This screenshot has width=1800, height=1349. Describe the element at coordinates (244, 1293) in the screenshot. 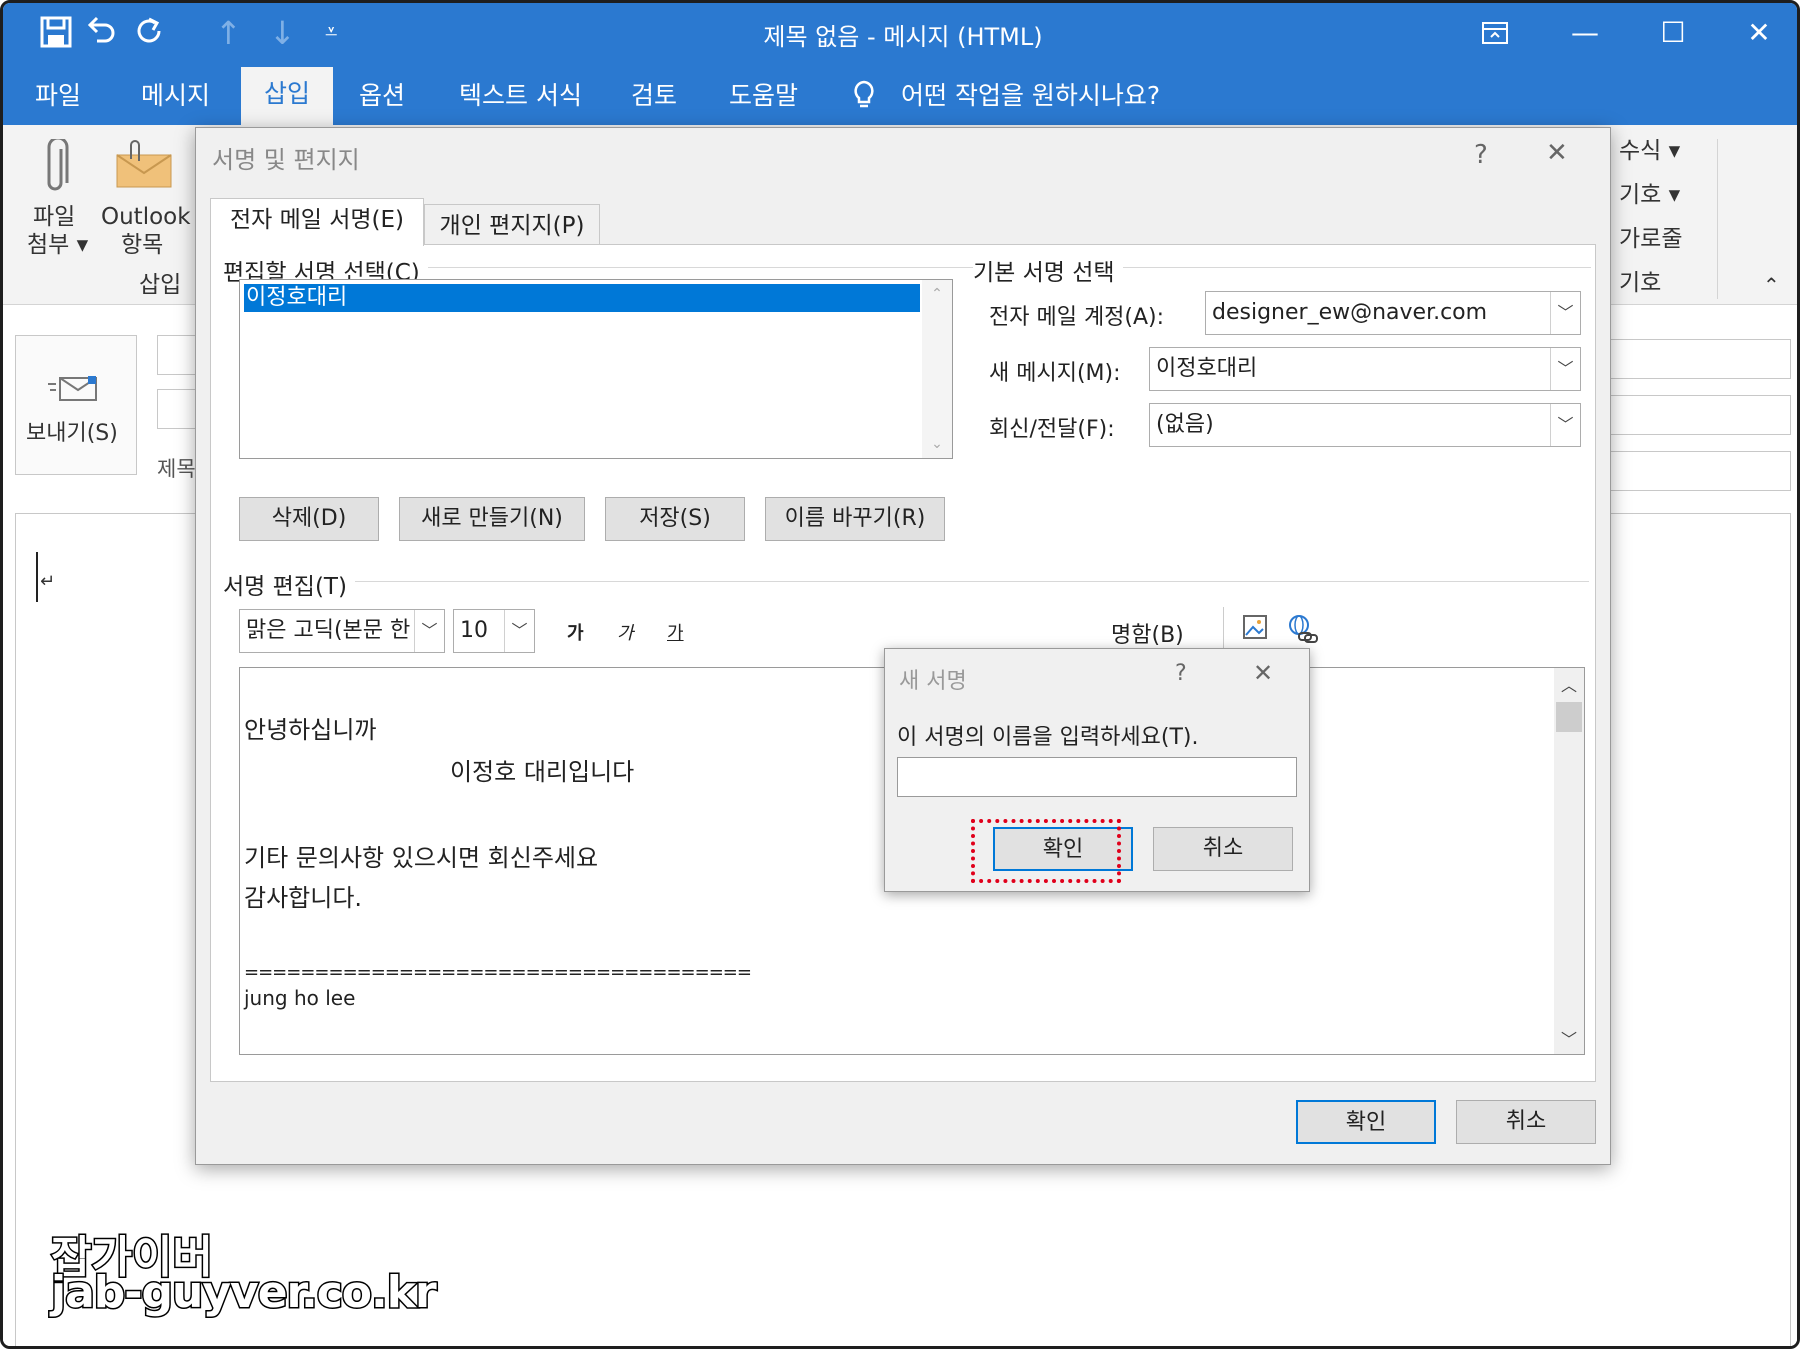

I see `watermark-url: jab-guyver.co.kr` at that location.